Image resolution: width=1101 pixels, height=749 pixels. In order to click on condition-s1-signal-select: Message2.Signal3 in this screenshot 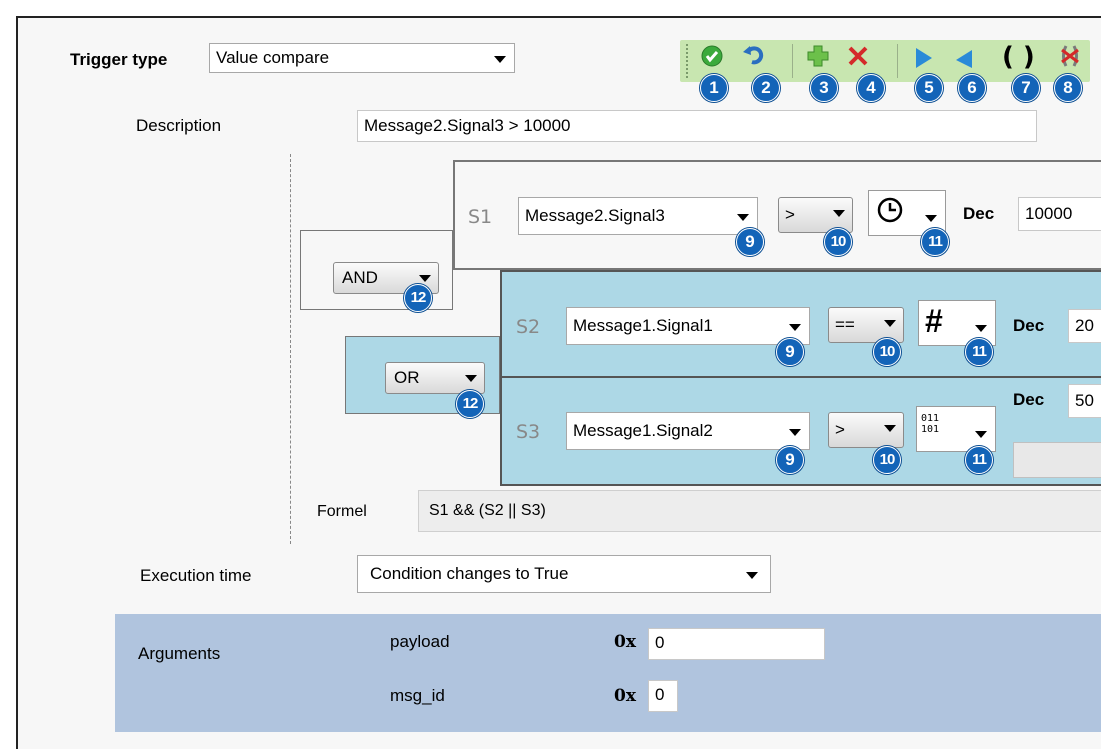, I will do `click(638, 216)`.